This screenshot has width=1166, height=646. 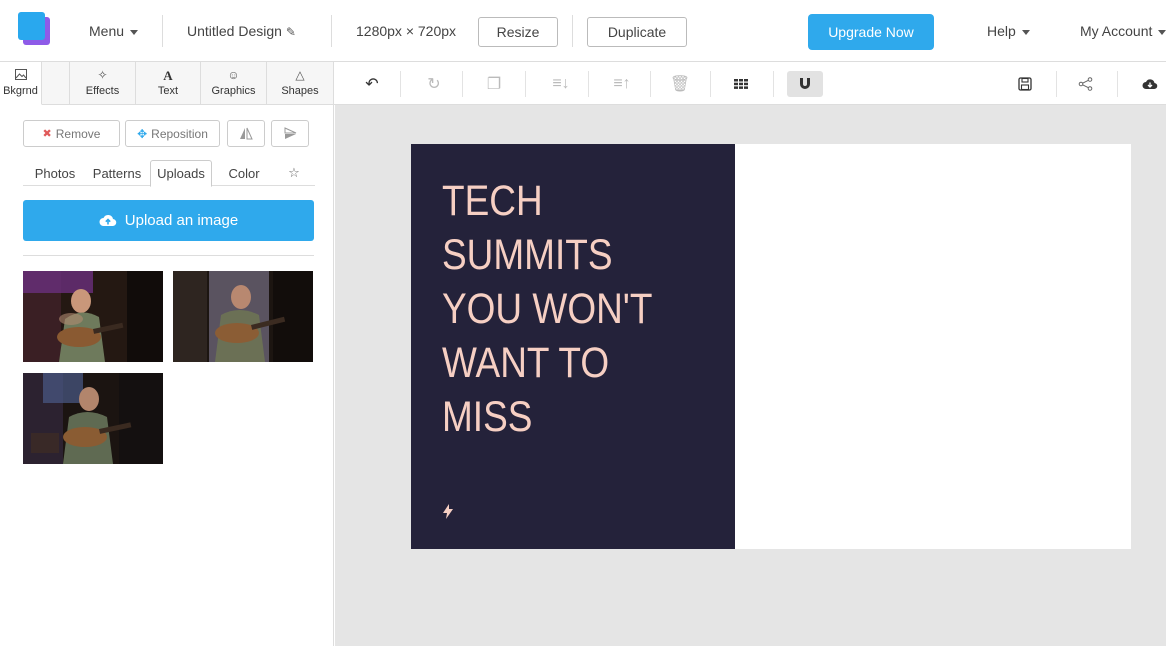 What do you see at coordinates (233, 91) in the screenshot?
I see `tab-graphics-label: Graphics` at bounding box center [233, 91].